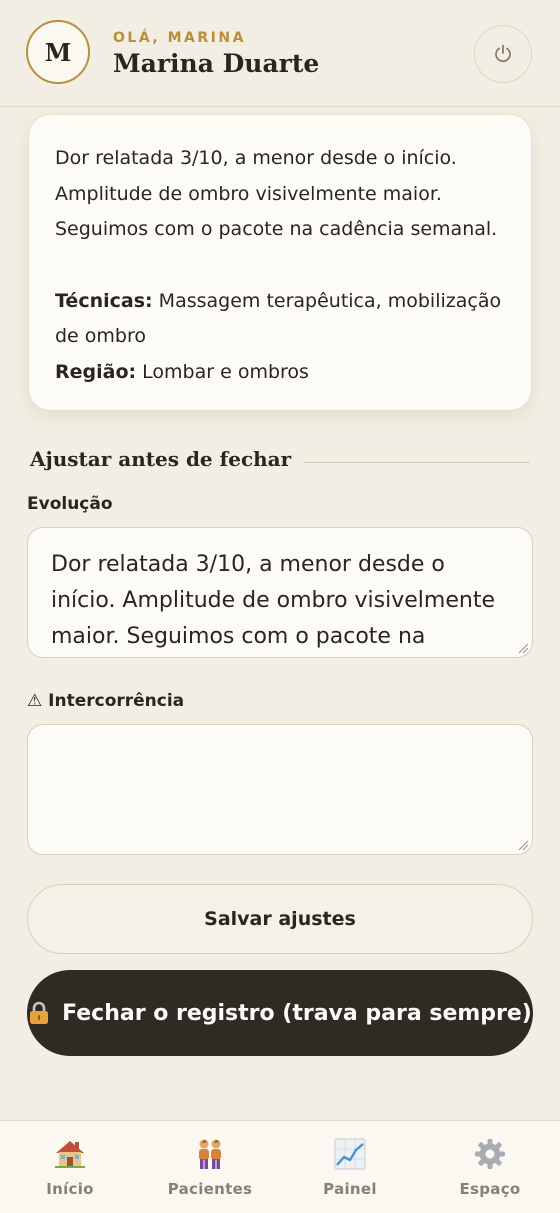 The image size is (560, 1213). I want to click on house-icon, so click(70, 1154).